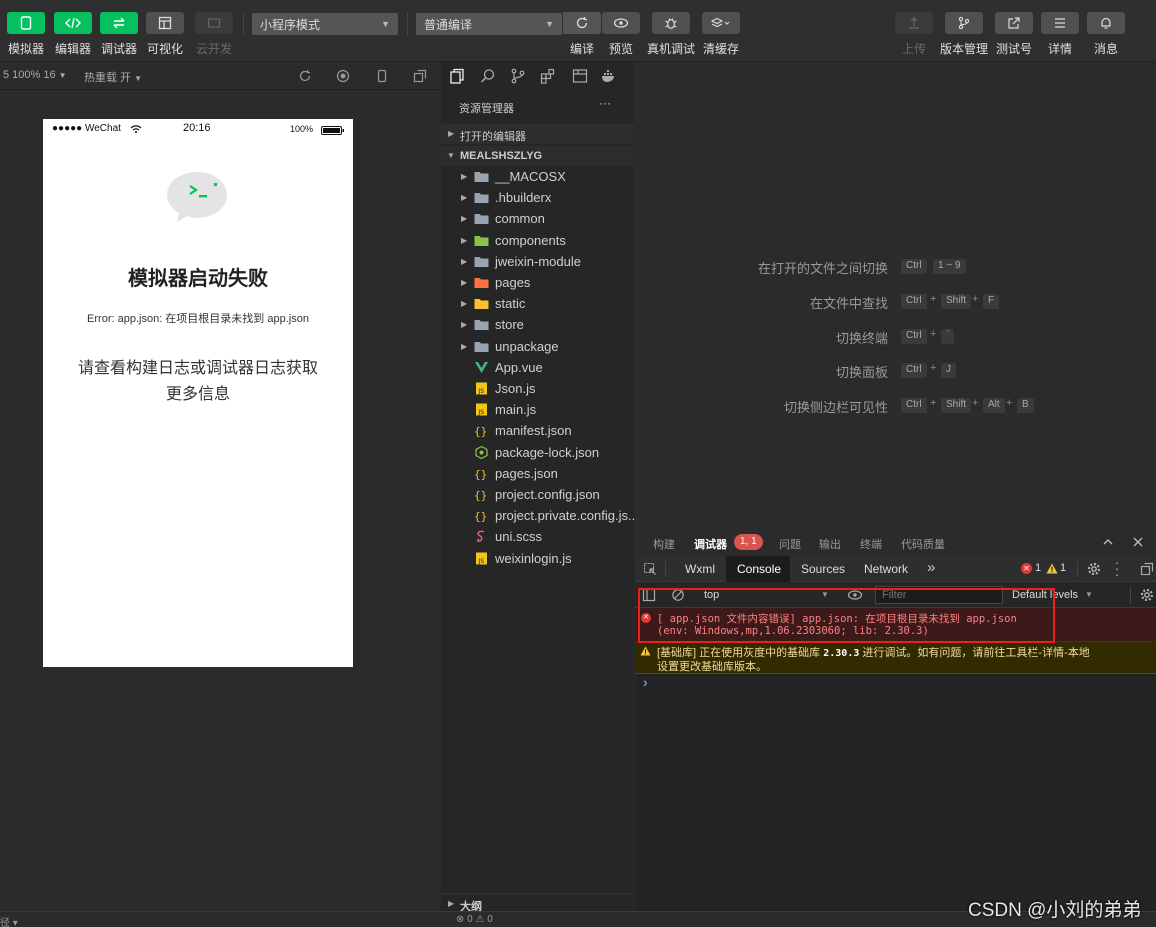 Image resolution: width=1156 pixels, height=927 pixels. I want to click on panel-tabs-bar: 构建 调试器 1, 1 问题 输出 终端 代码质量, so click(895, 542).